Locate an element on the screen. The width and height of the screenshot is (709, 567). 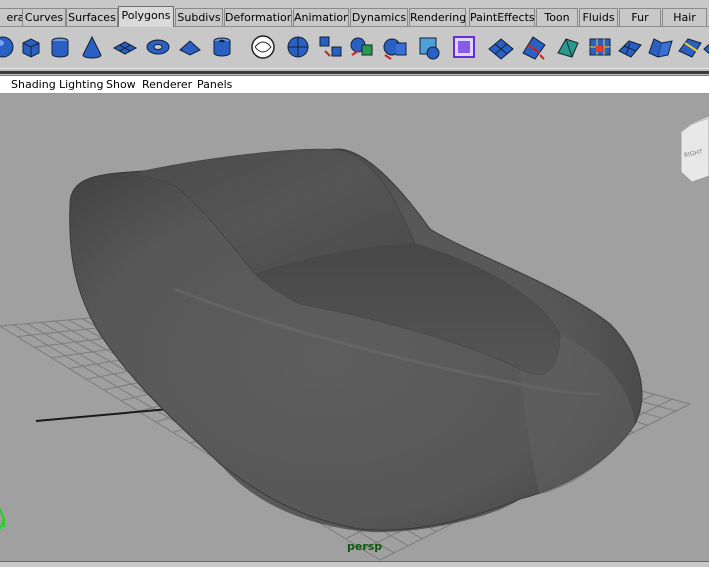
smooth-icon is located at coordinates (429, 47).